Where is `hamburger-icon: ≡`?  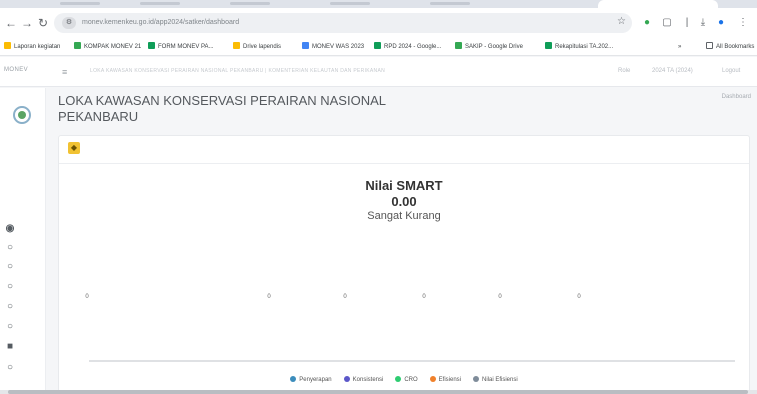 hamburger-icon: ≡ is located at coordinates (64, 72).